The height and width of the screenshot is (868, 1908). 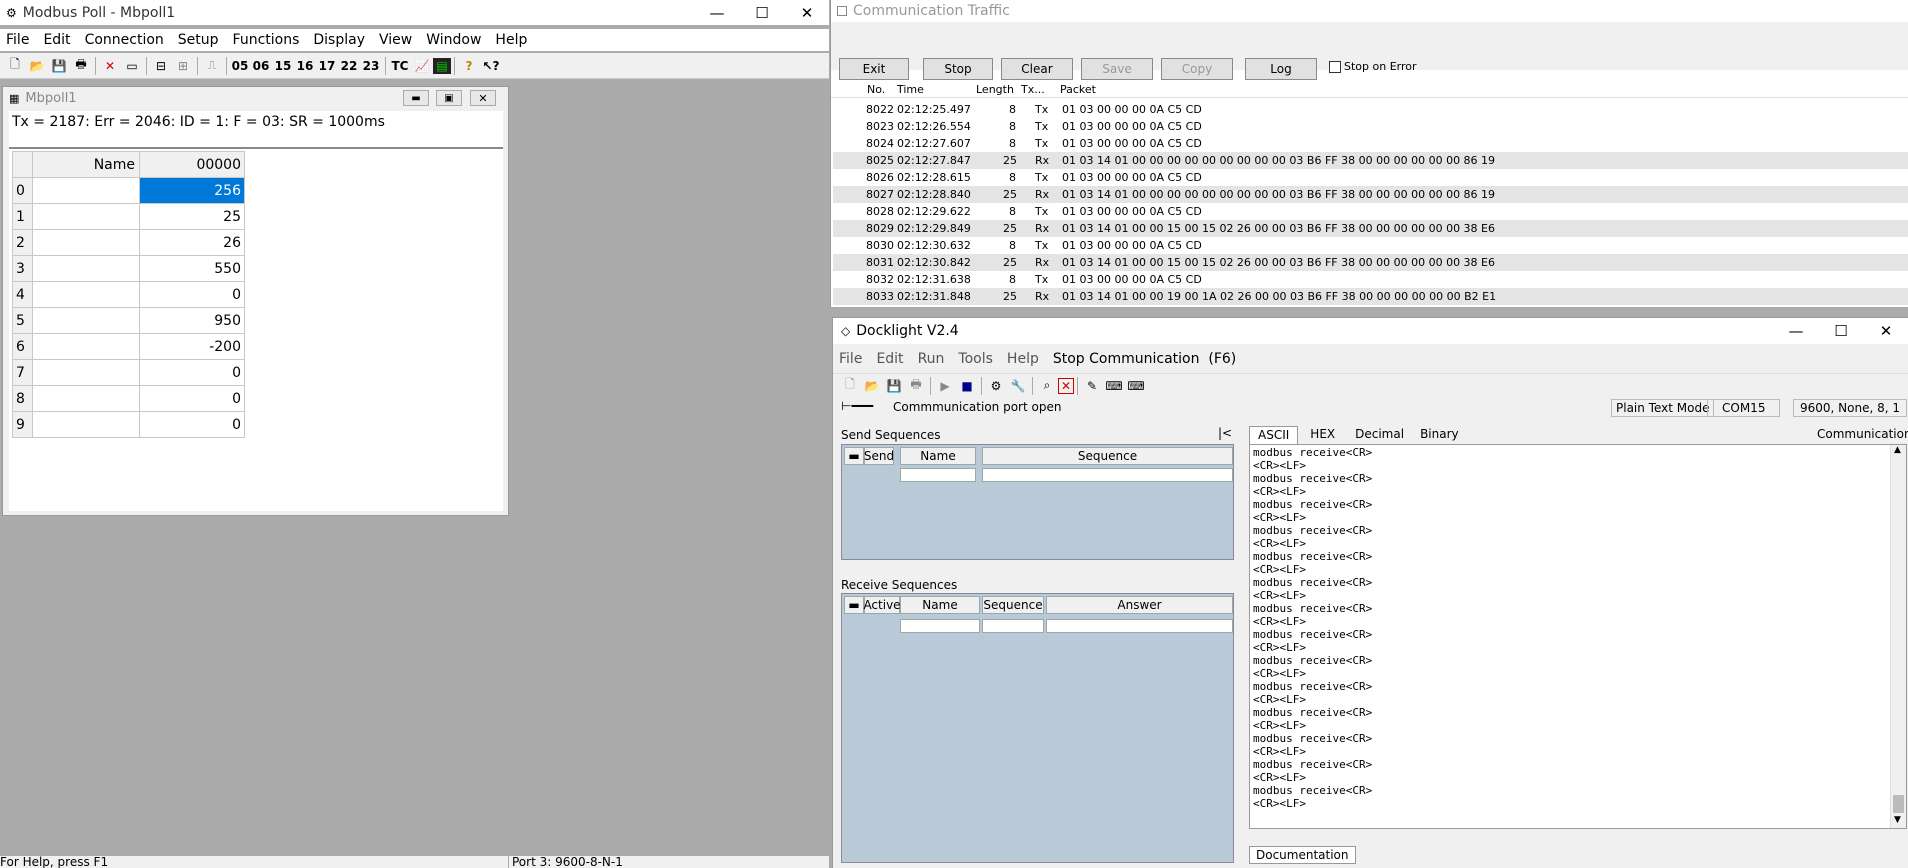 What do you see at coordinates (349, 66) in the screenshot?
I see `function-22-button: 22` at bounding box center [349, 66].